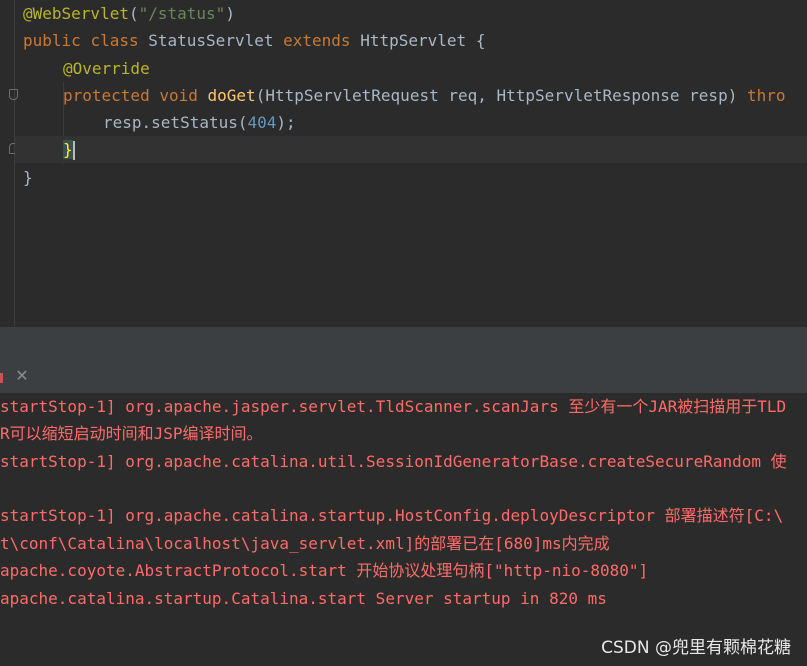 Image resolution: width=807 pixels, height=666 pixels. I want to click on current-line-highlight, so click(411, 149).